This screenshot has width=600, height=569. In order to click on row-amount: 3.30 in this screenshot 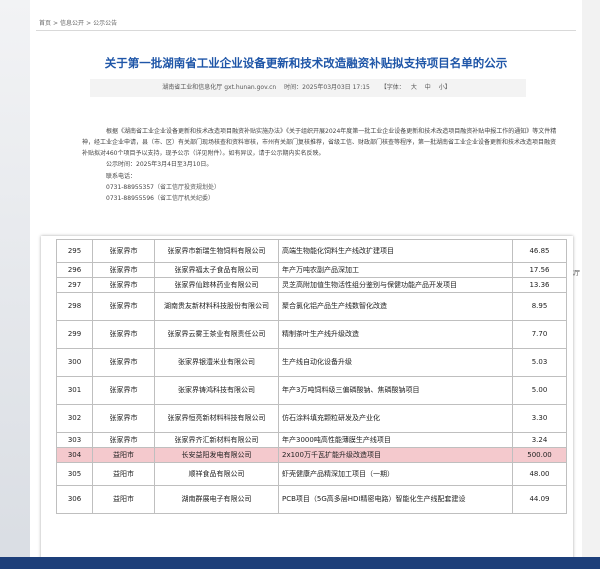, I will do `click(539, 418)`.